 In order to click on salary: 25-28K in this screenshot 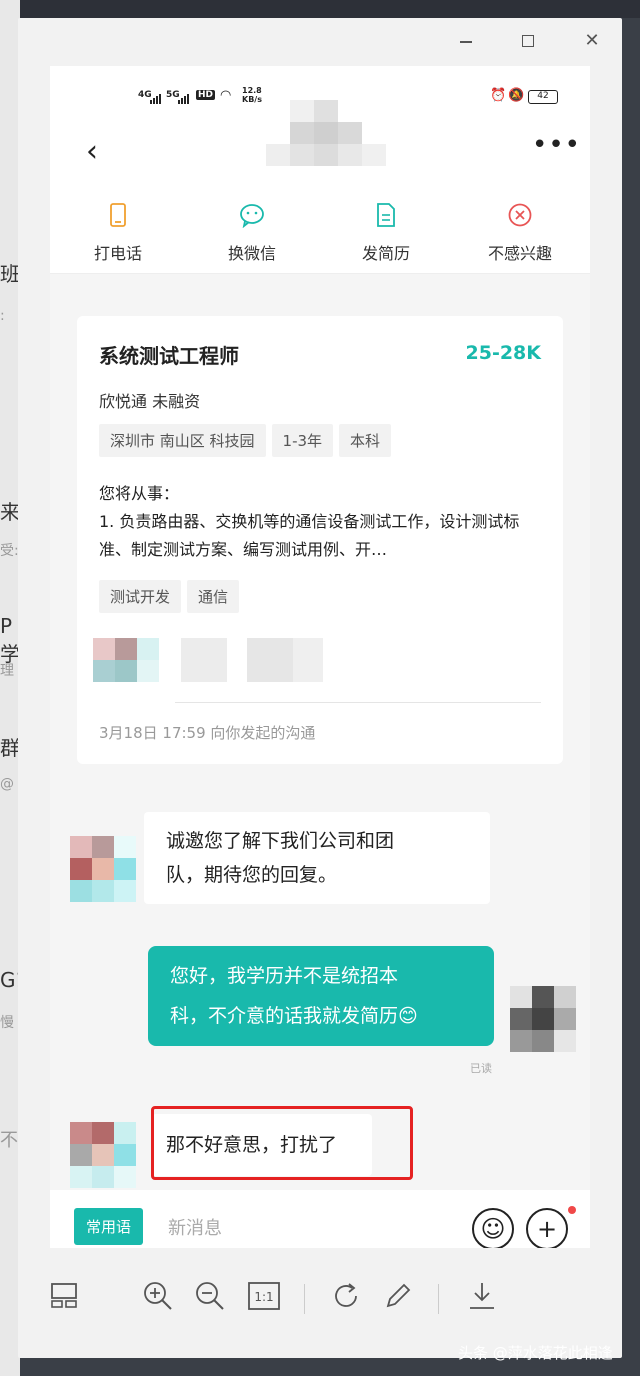, I will do `click(503, 353)`.